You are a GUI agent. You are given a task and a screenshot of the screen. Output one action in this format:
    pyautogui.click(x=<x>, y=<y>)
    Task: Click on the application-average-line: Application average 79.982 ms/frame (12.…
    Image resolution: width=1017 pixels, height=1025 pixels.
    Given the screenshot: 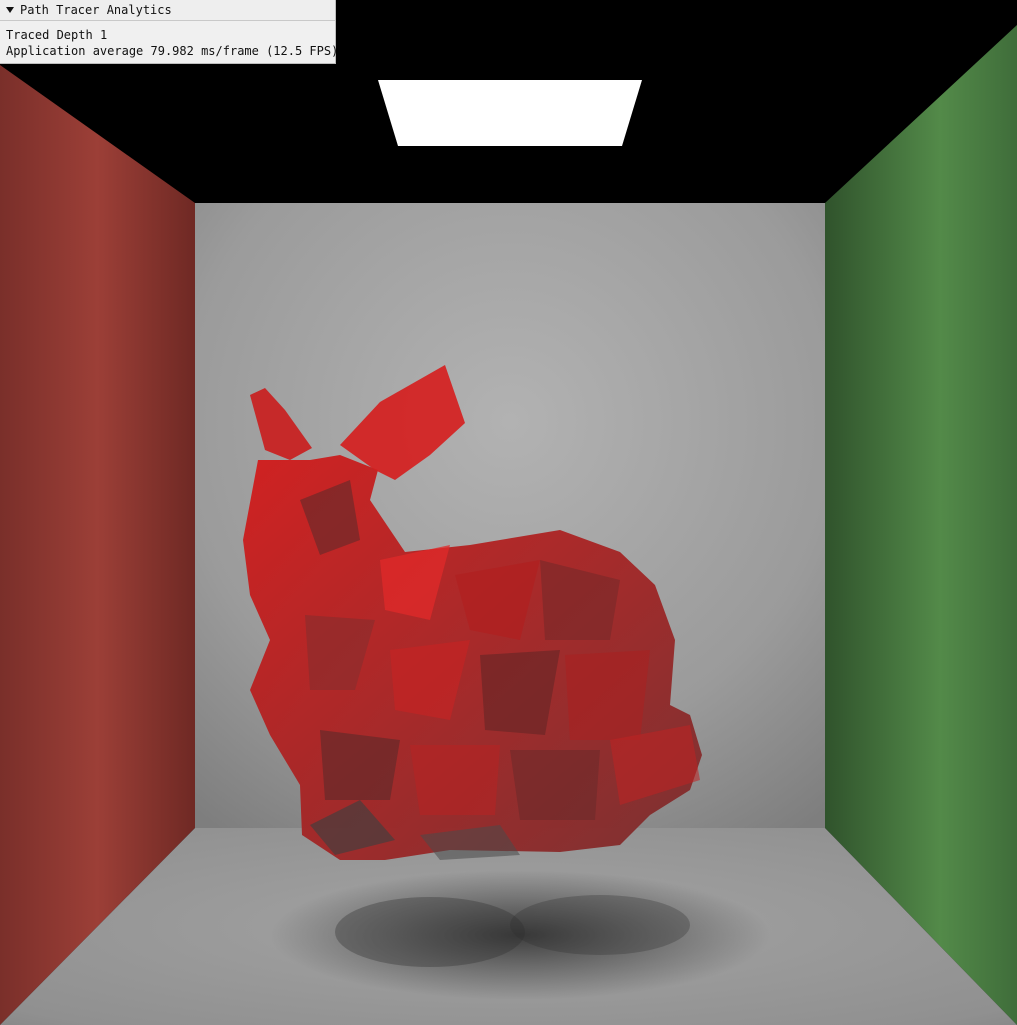 What is the action you would take?
    pyautogui.click(x=172, y=51)
    